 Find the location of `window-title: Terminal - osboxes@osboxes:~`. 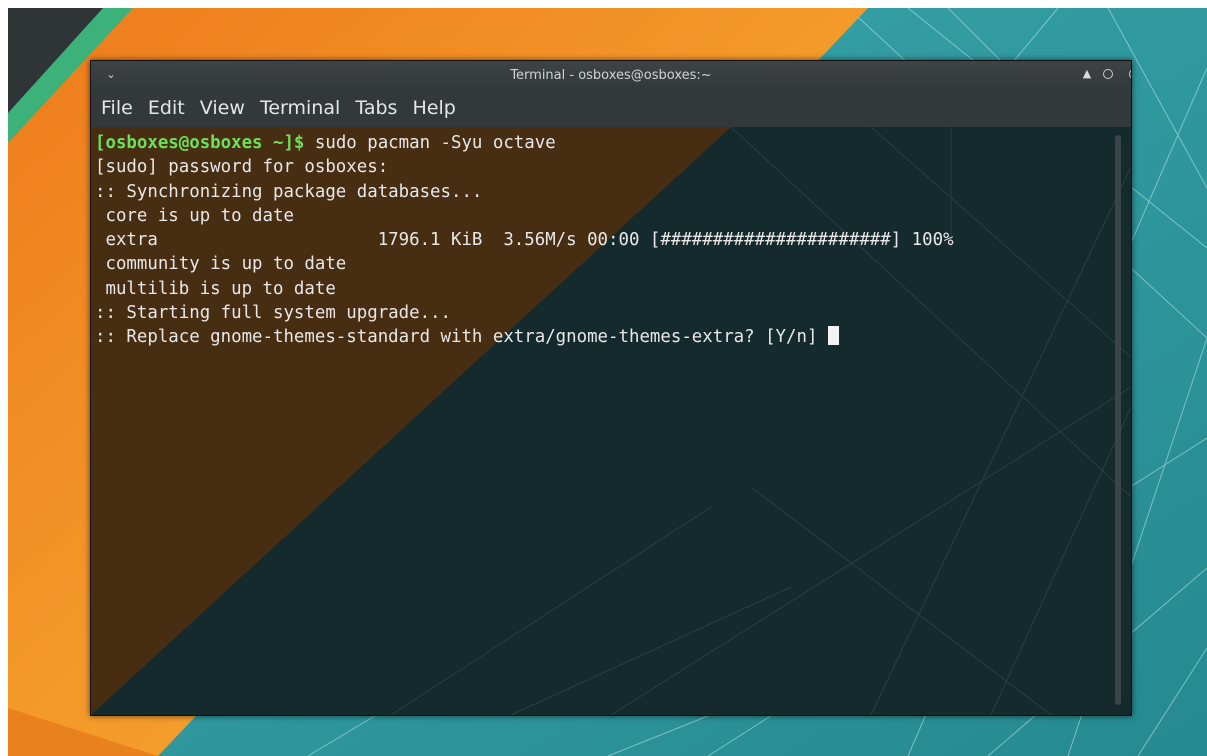

window-title: Terminal - osboxes@osboxes:~ is located at coordinates (611, 75).